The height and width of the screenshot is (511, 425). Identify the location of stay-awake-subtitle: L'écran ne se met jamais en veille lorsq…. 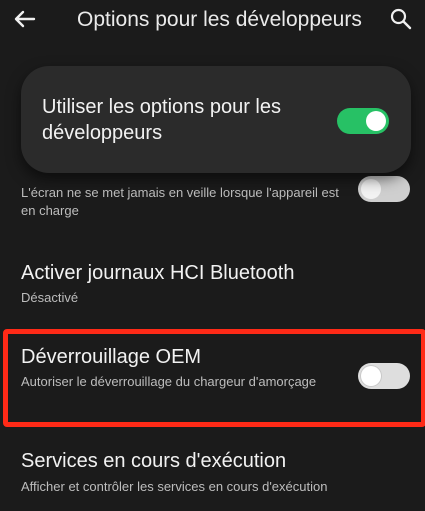
(180, 201).